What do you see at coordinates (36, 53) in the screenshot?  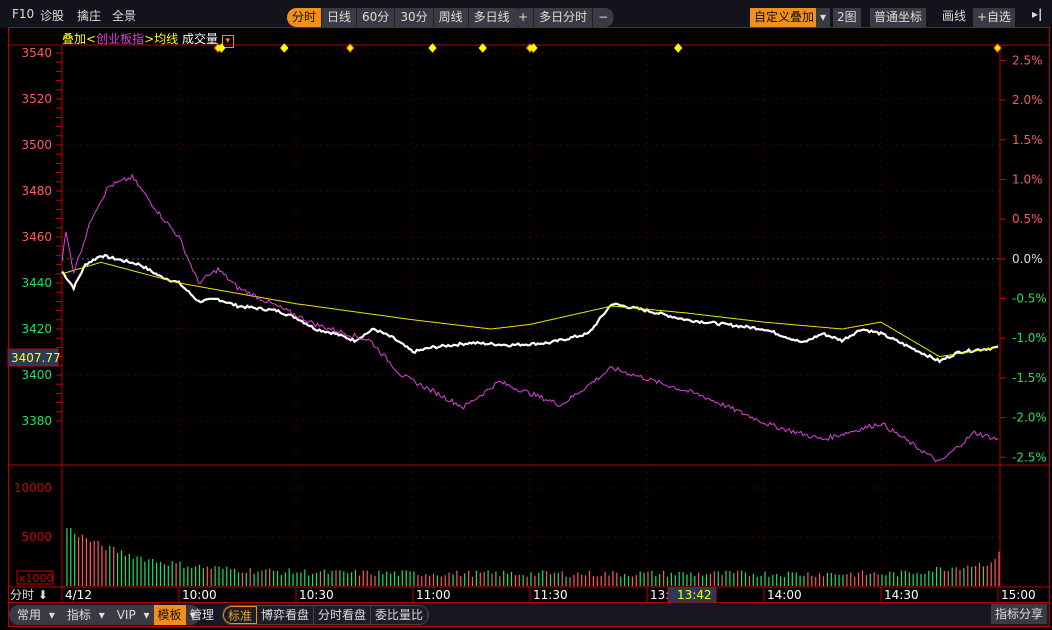 I see `price-tick-label: 3540` at bounding box center [36, 53].